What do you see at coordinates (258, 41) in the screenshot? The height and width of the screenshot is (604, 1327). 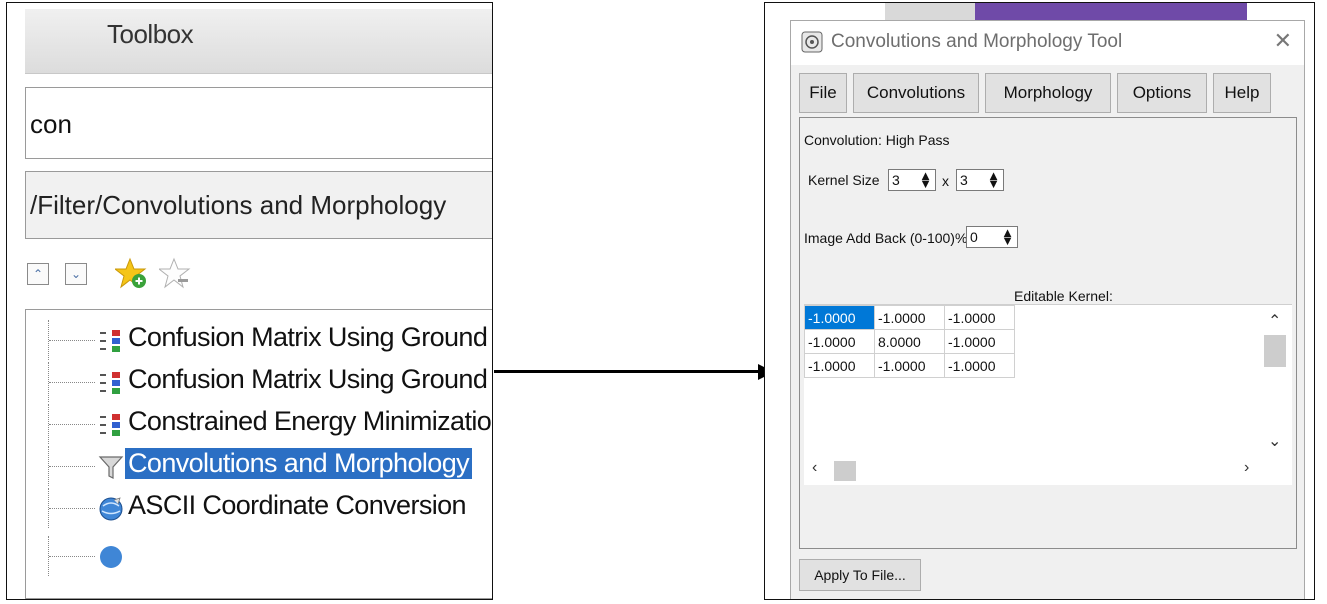 I see `toolbox-header: Toolbox` at bounding box center [258, 41].